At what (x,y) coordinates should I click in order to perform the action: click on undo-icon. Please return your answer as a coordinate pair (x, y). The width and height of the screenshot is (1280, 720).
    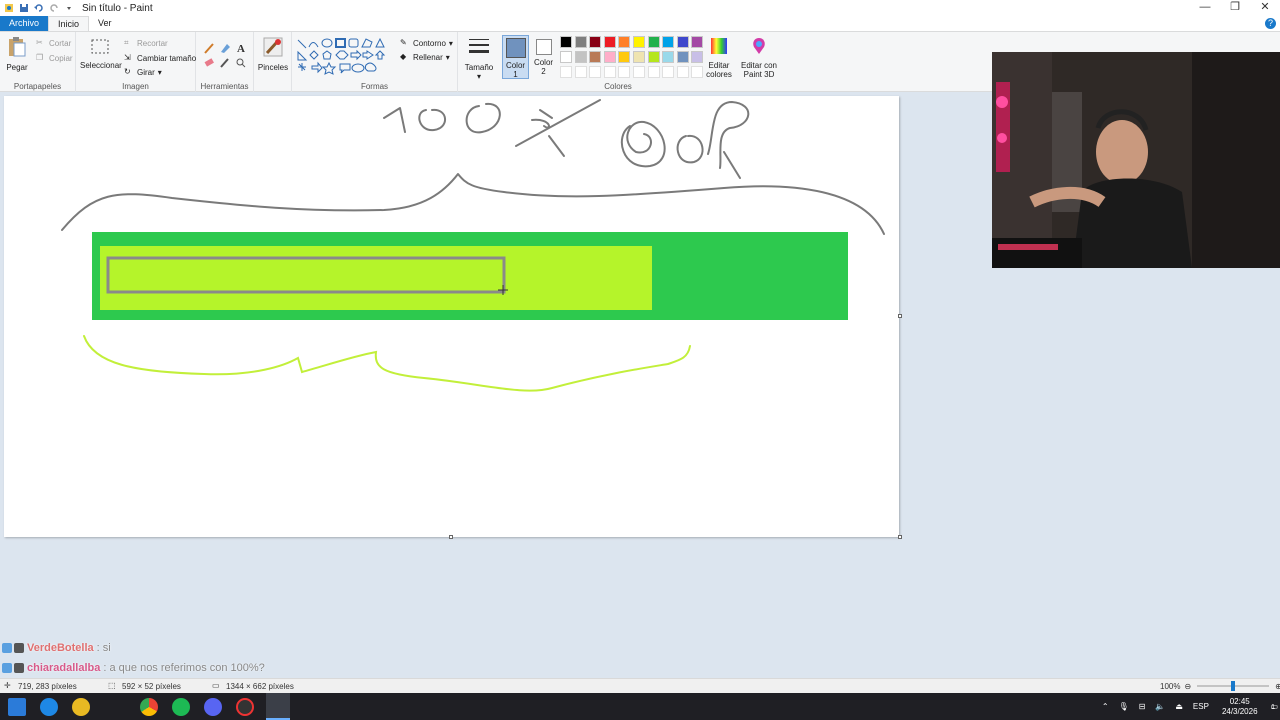
    Looking at the image, I should click on (39, 8).